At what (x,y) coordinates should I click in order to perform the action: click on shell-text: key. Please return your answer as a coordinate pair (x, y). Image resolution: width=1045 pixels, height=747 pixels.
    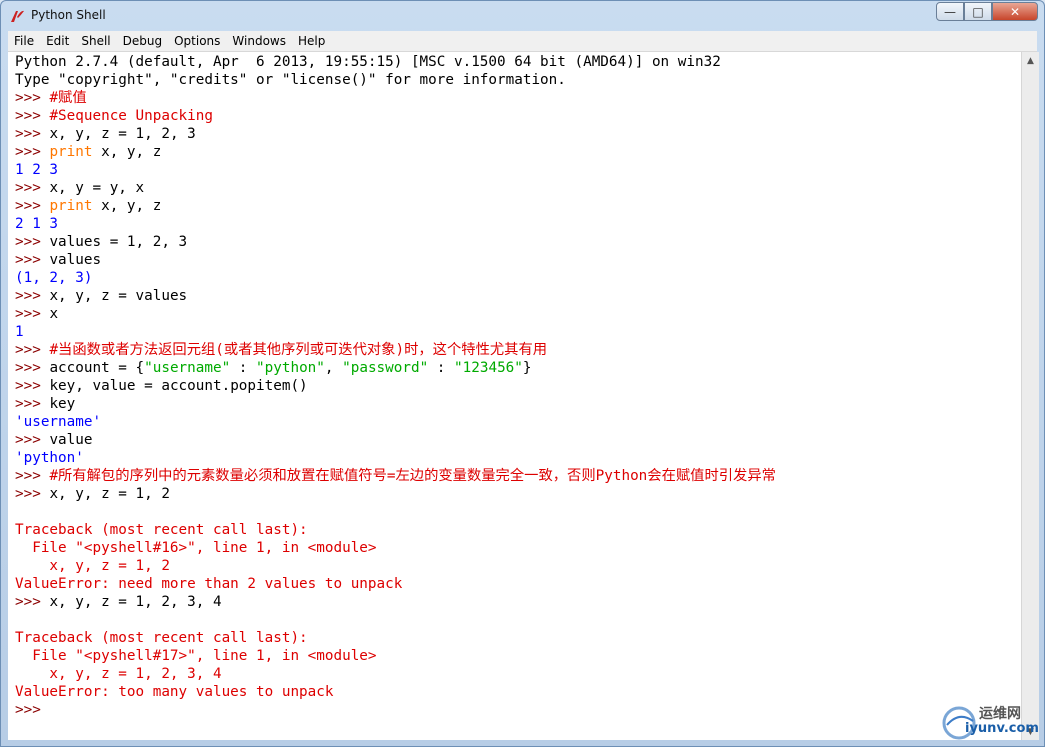
    Looking at the image, I should click on (62, 404).